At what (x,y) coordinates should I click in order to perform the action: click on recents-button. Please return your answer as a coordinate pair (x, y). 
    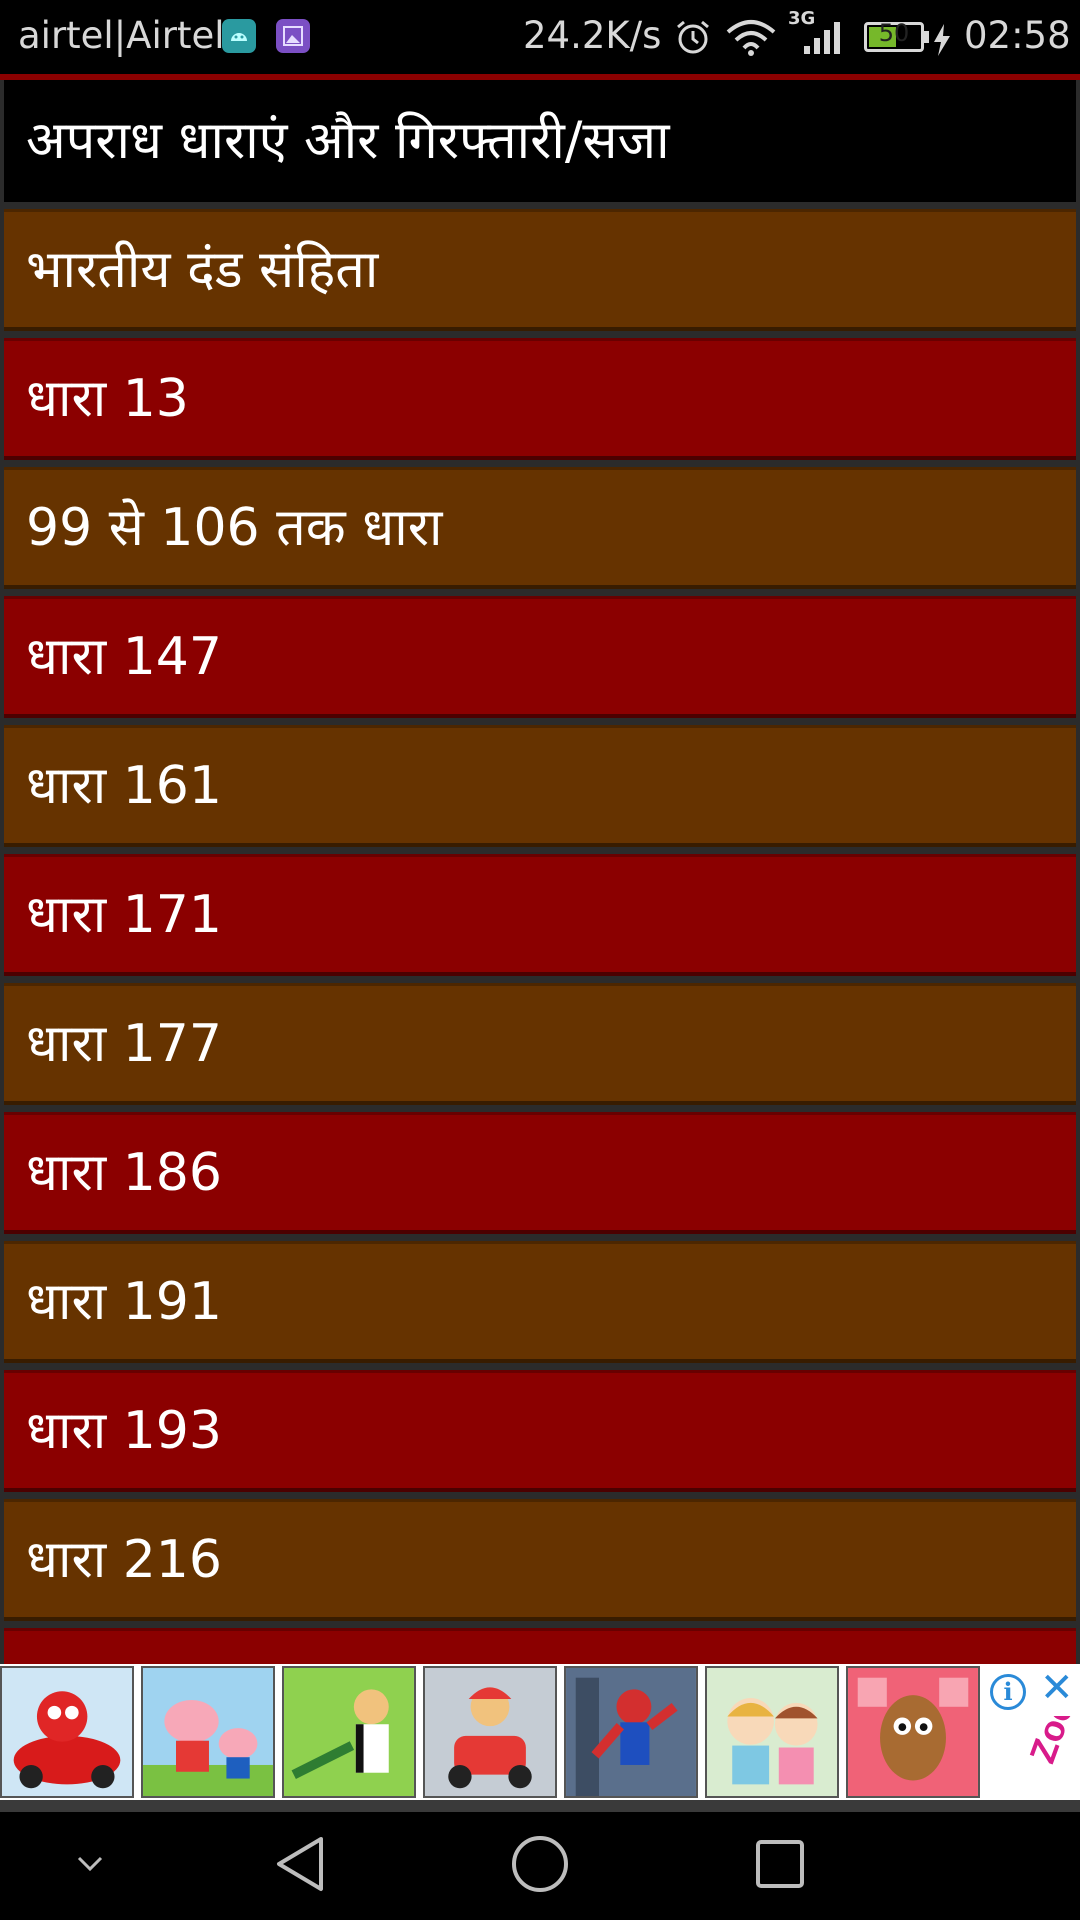
    Looking at the image, I should click on (780, 1866).